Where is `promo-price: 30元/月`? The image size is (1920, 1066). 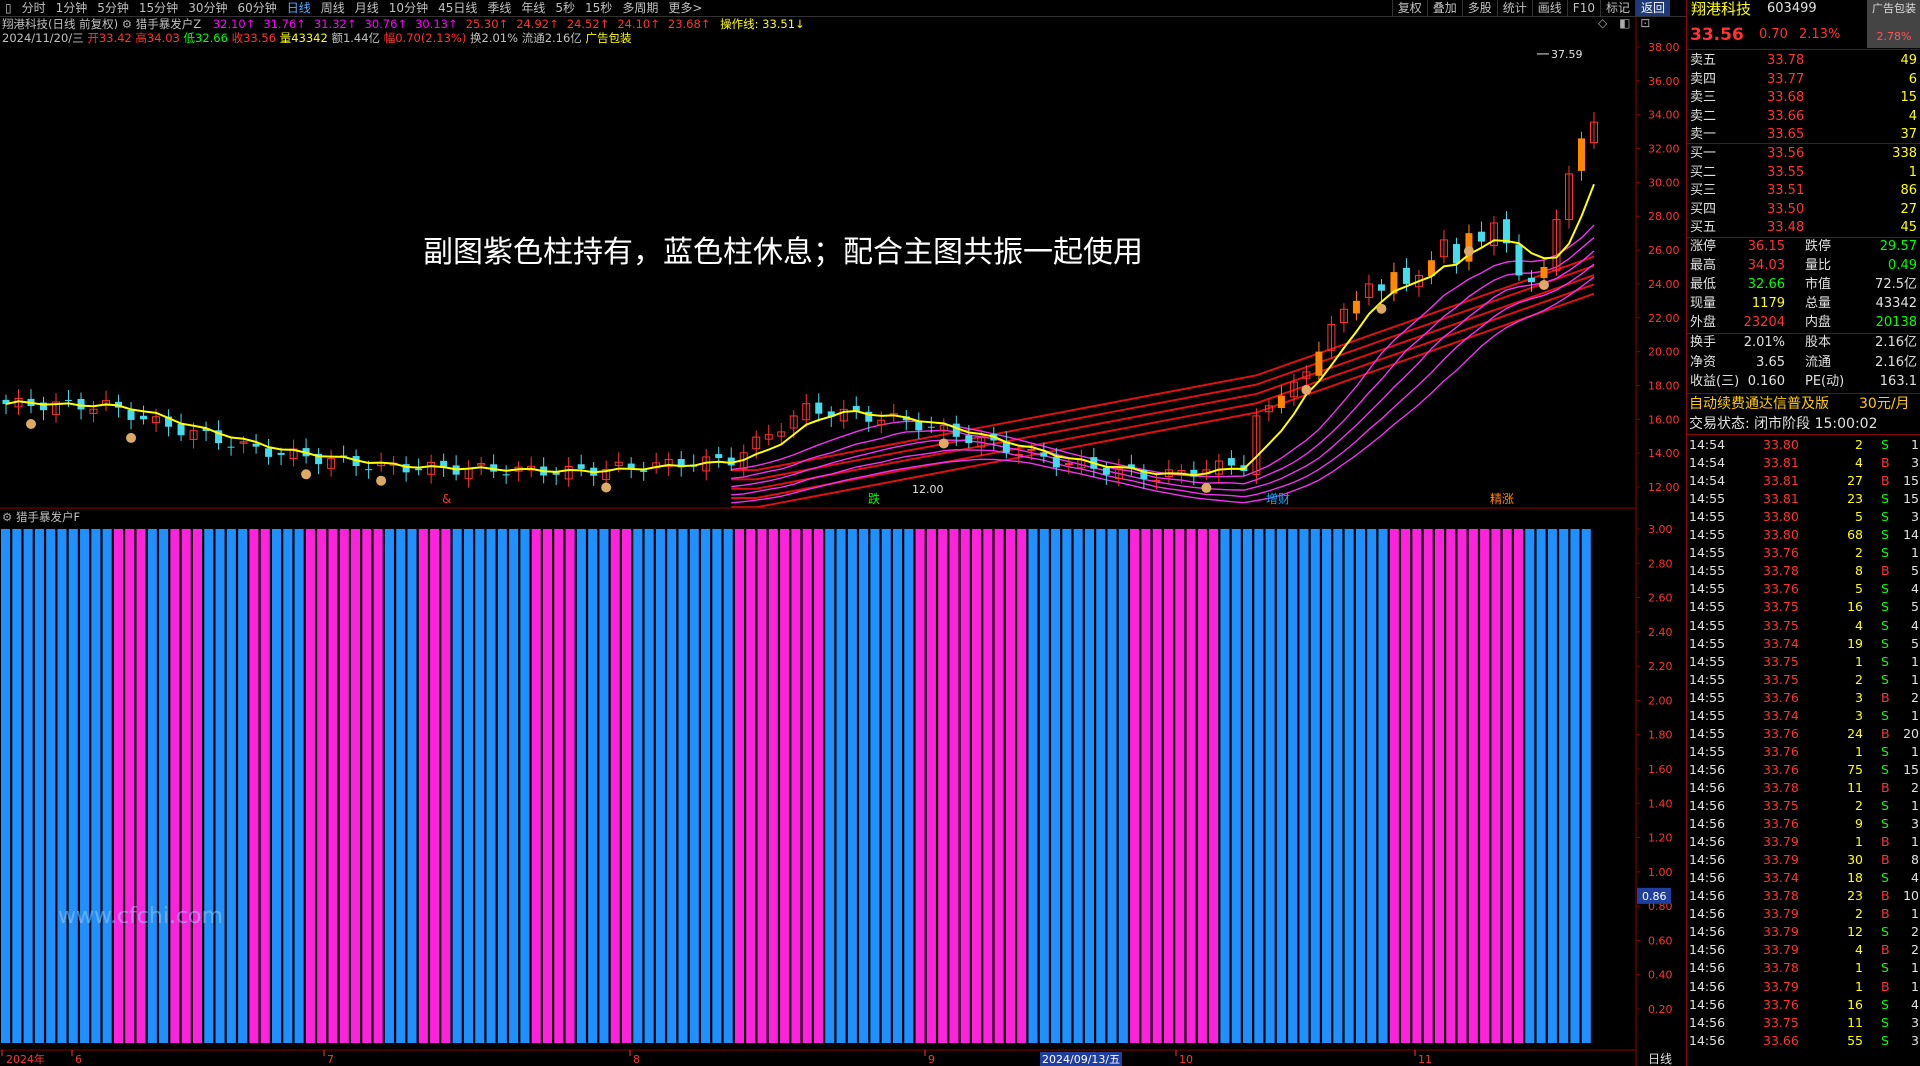
promo-price: 30元/月 is located at coordinates (1884, 404).